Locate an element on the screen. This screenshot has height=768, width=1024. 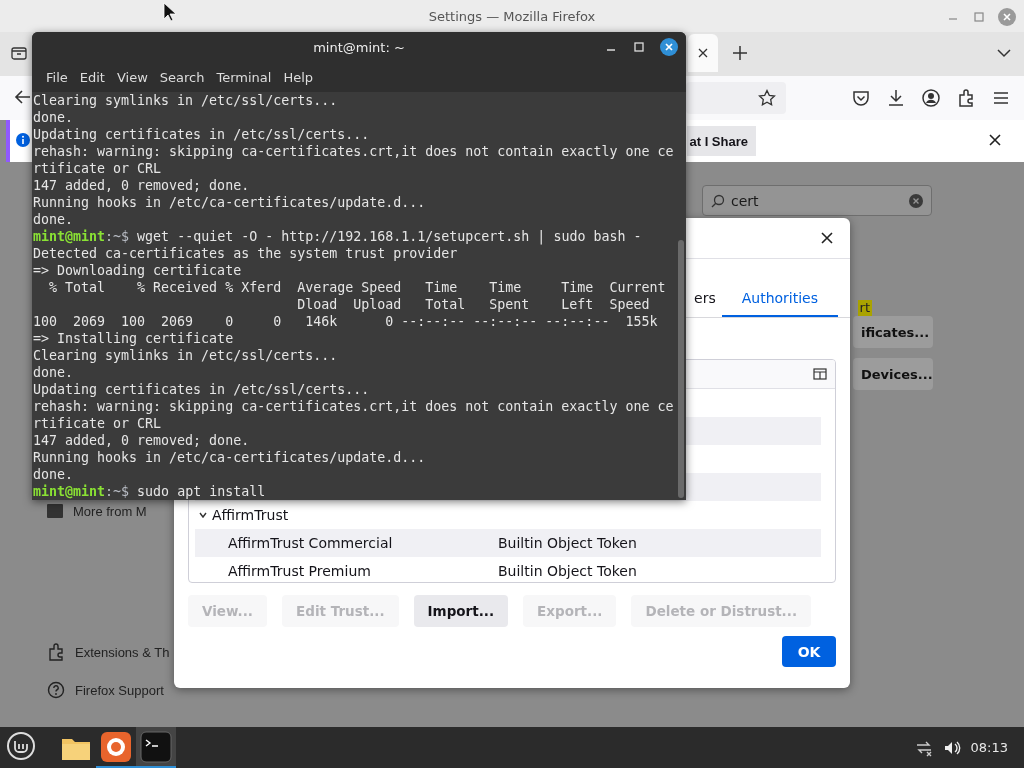
terminal-line: Detected ca-certificates as the system trust provider is located at coordinates (246, 253).